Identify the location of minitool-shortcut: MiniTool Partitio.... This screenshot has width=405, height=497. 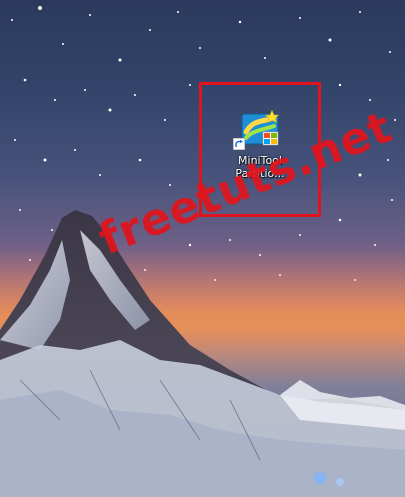
(260, 151).